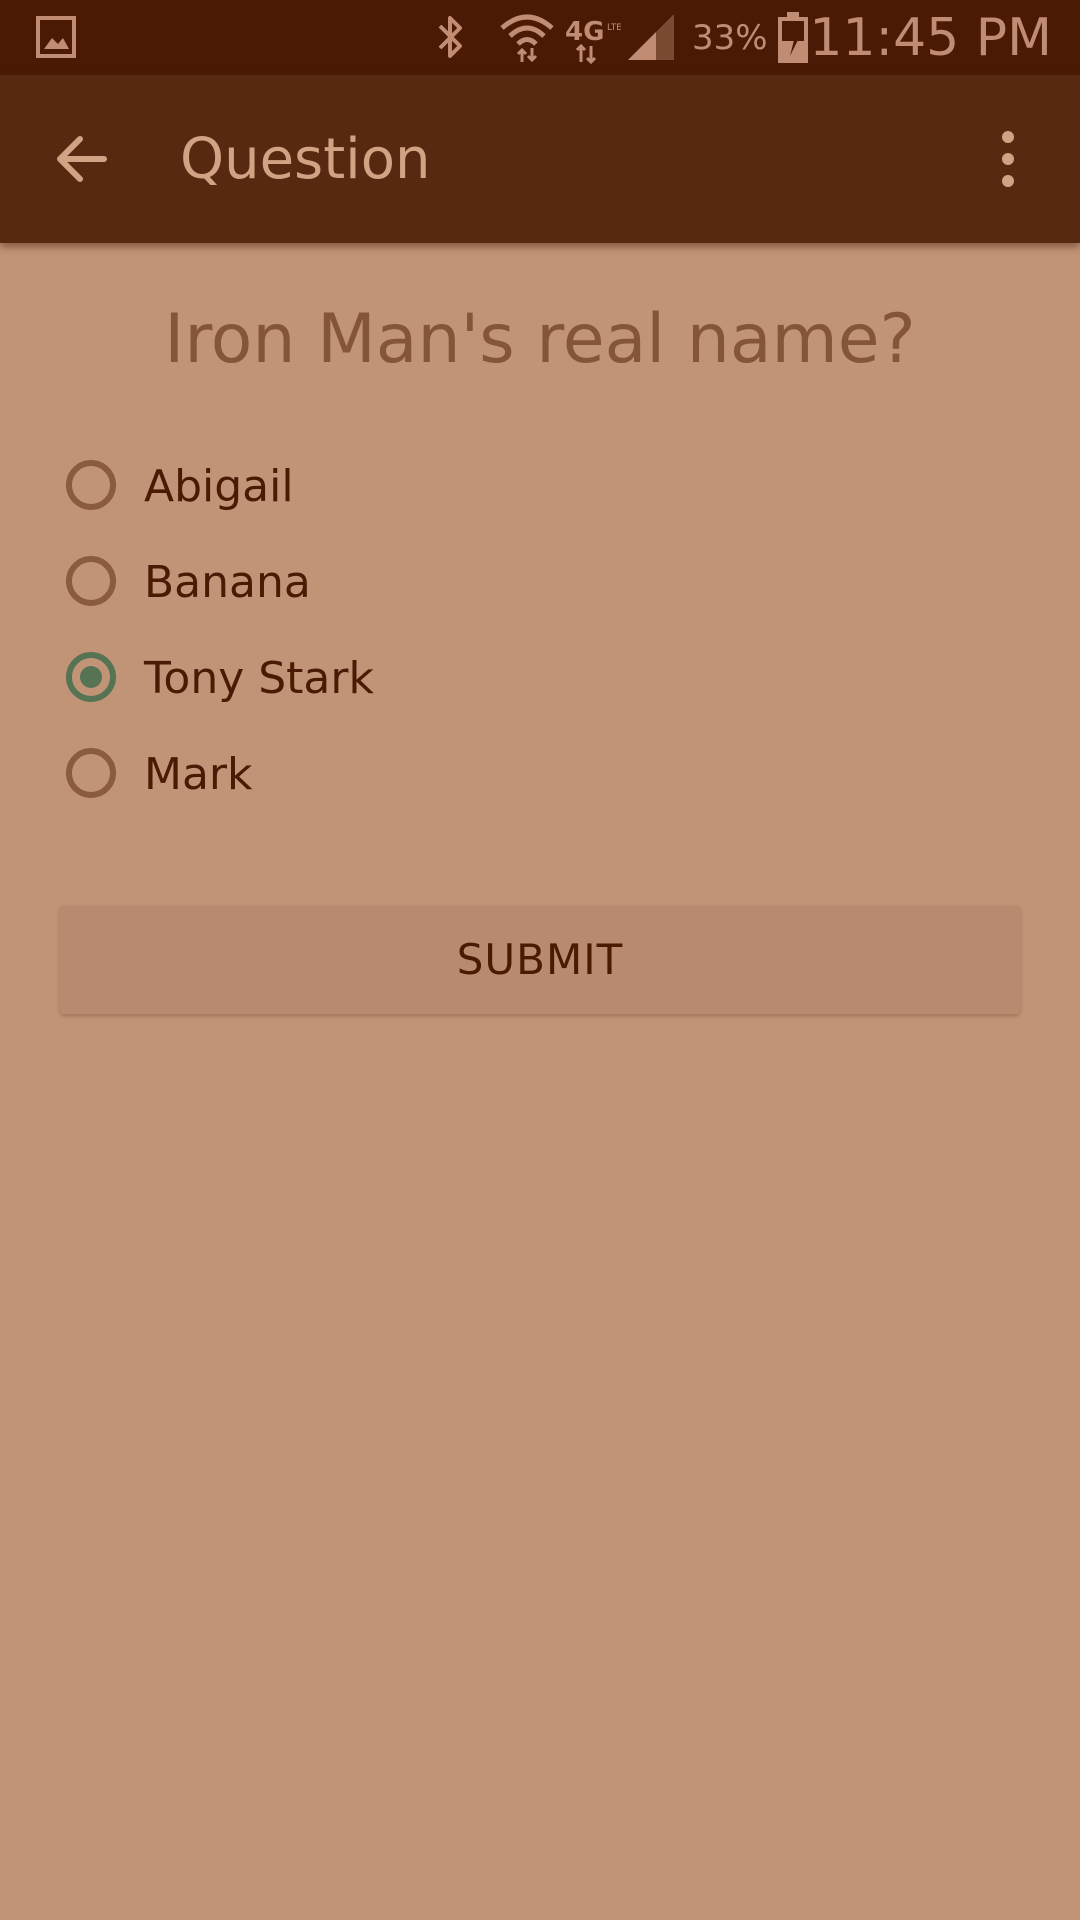  I want to click on bluetooth-icon, so click(450, 37).